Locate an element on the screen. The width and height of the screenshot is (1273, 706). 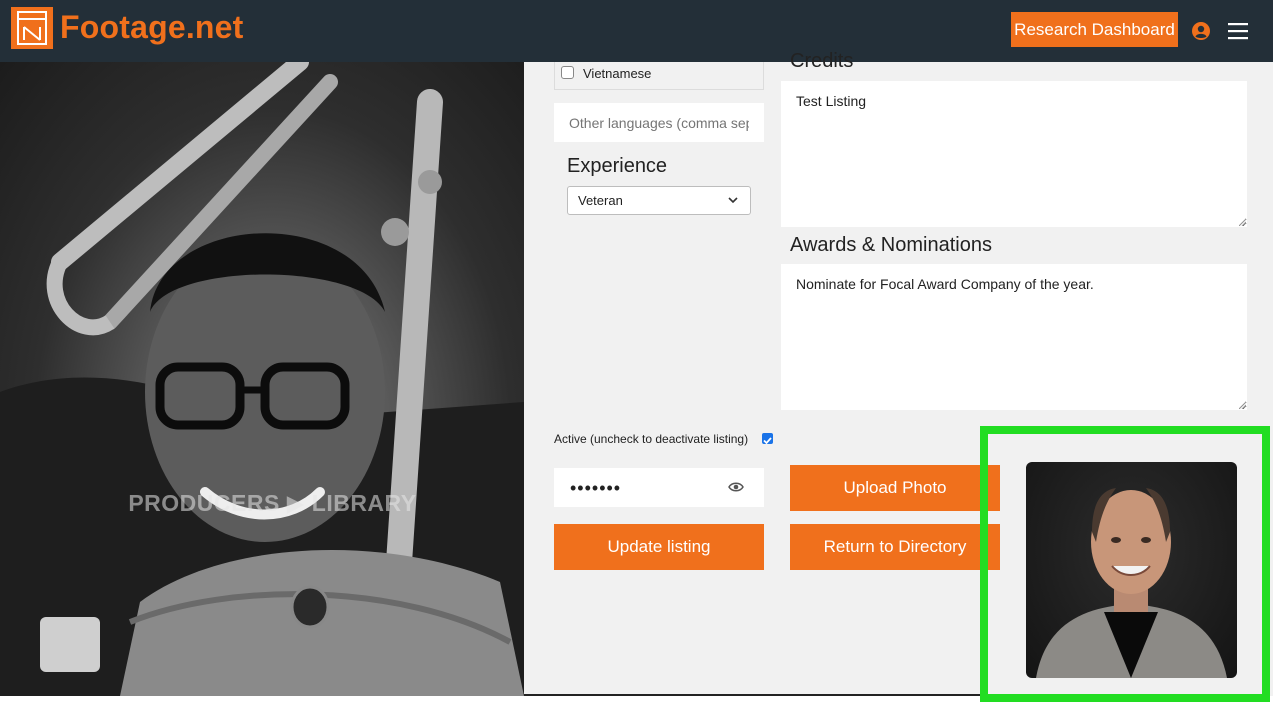
eye-icon is located at coordinates (736, 487).